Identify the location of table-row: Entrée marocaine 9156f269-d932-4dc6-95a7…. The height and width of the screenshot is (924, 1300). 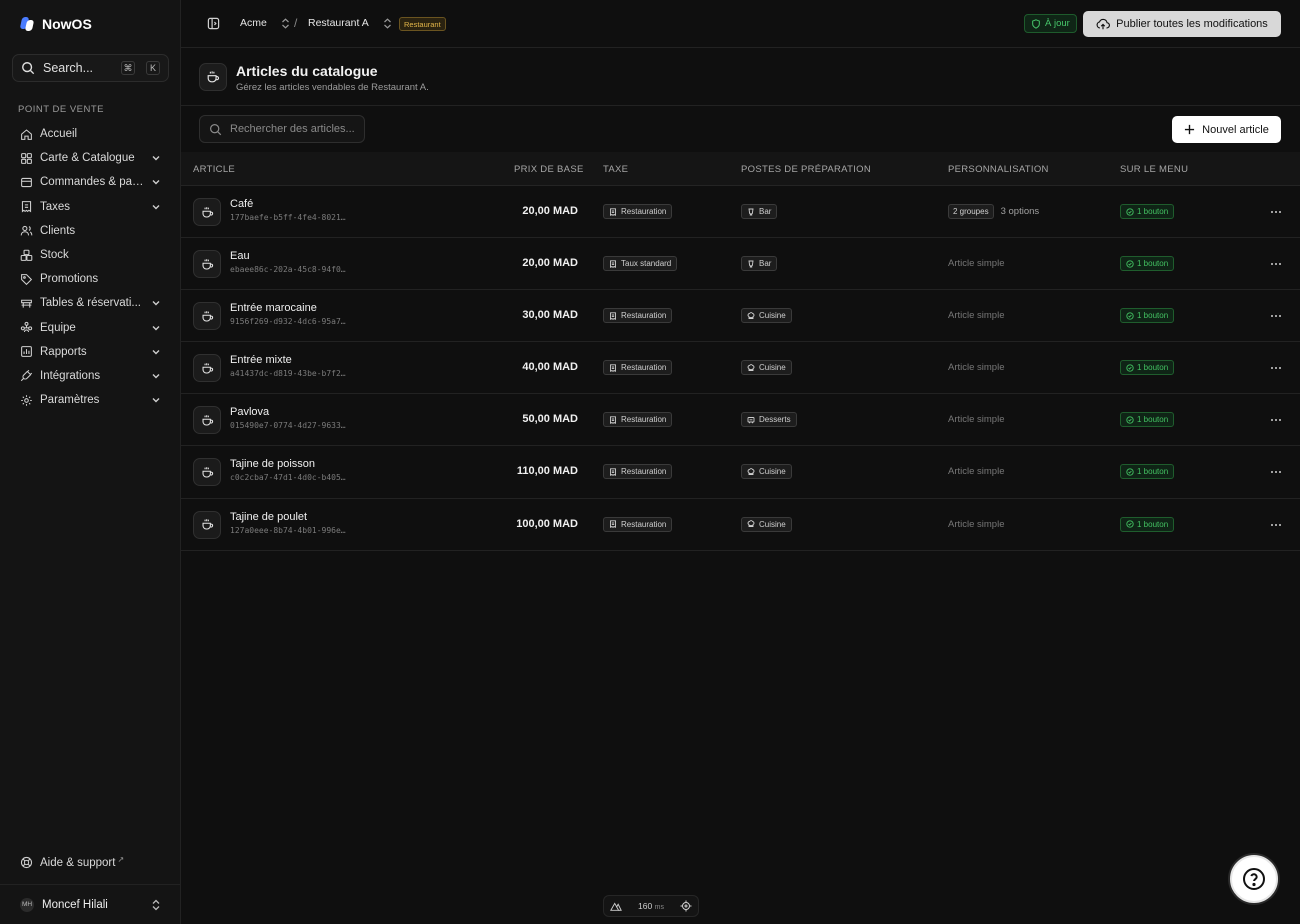
(740, 316).